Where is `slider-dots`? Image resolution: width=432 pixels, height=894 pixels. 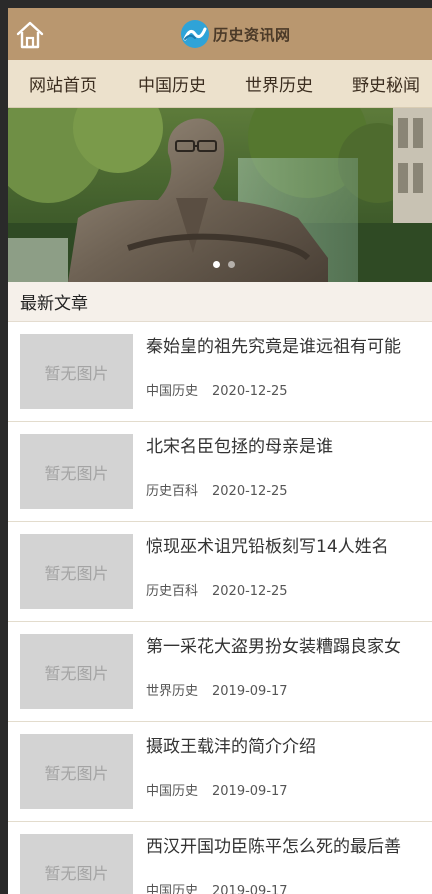
slider-dots is located at coordinates (220, 264).